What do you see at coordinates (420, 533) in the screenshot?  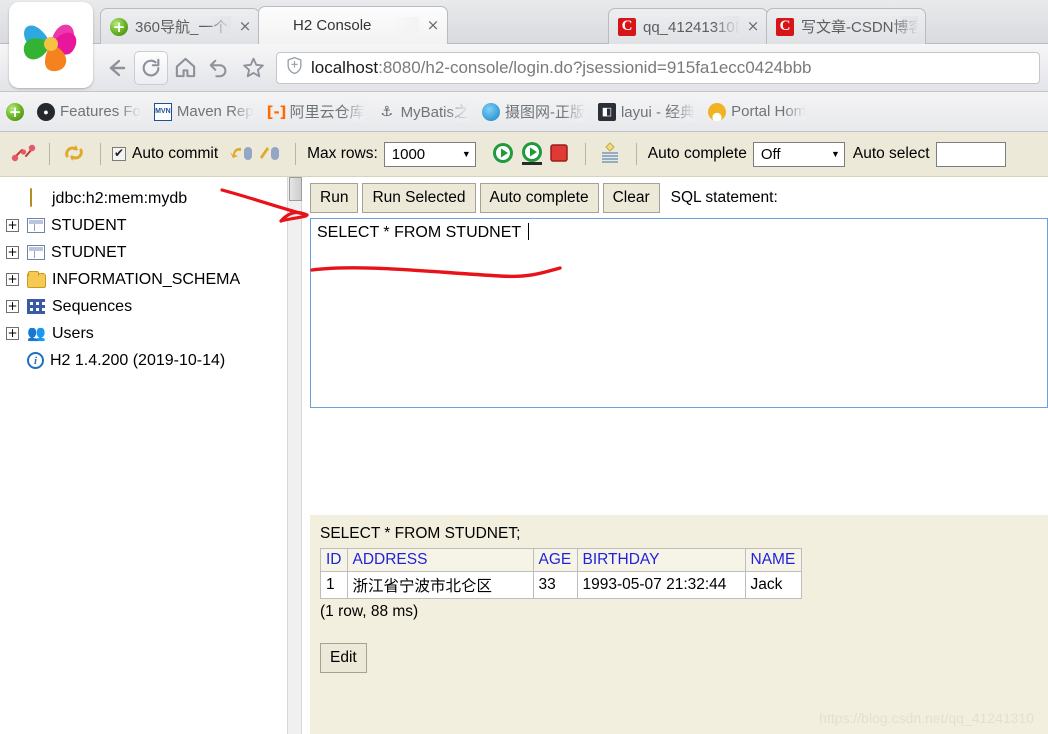 I see `result-query-text: SELECT * FROM STUDNET;` at bounding box center [420, 533].